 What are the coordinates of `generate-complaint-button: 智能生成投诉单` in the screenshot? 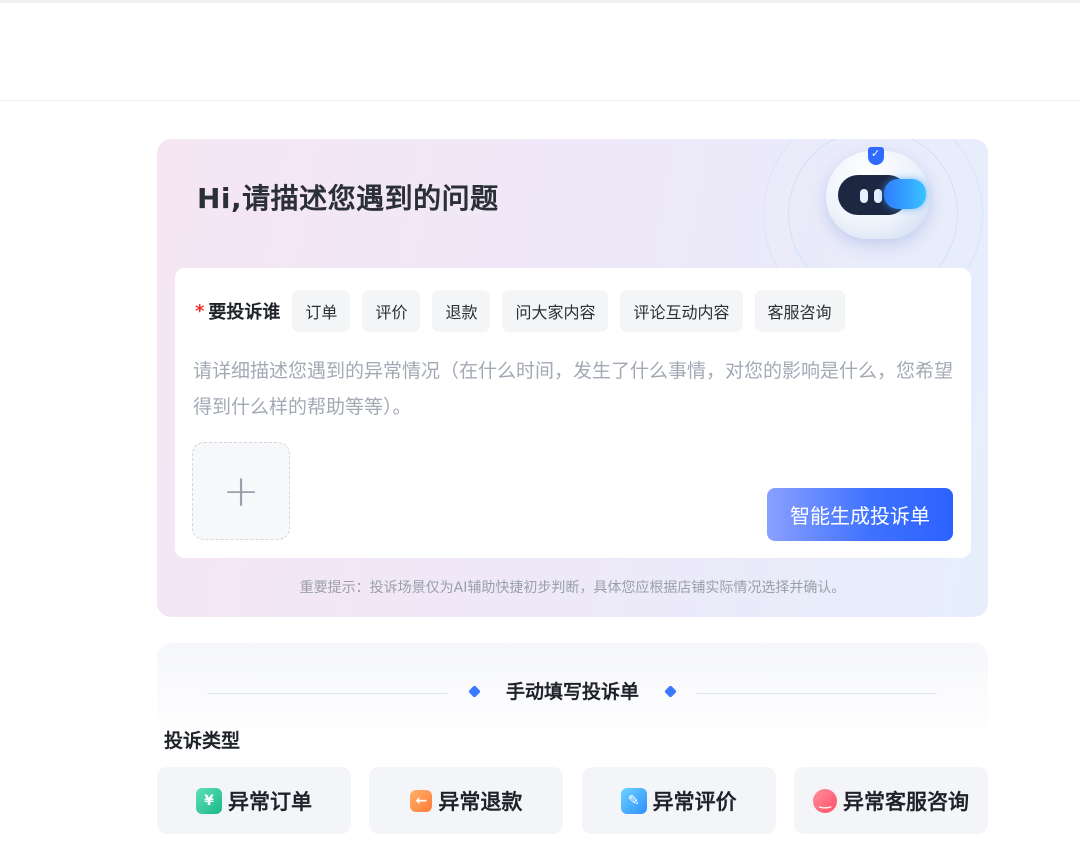 It's located at (860, 514).